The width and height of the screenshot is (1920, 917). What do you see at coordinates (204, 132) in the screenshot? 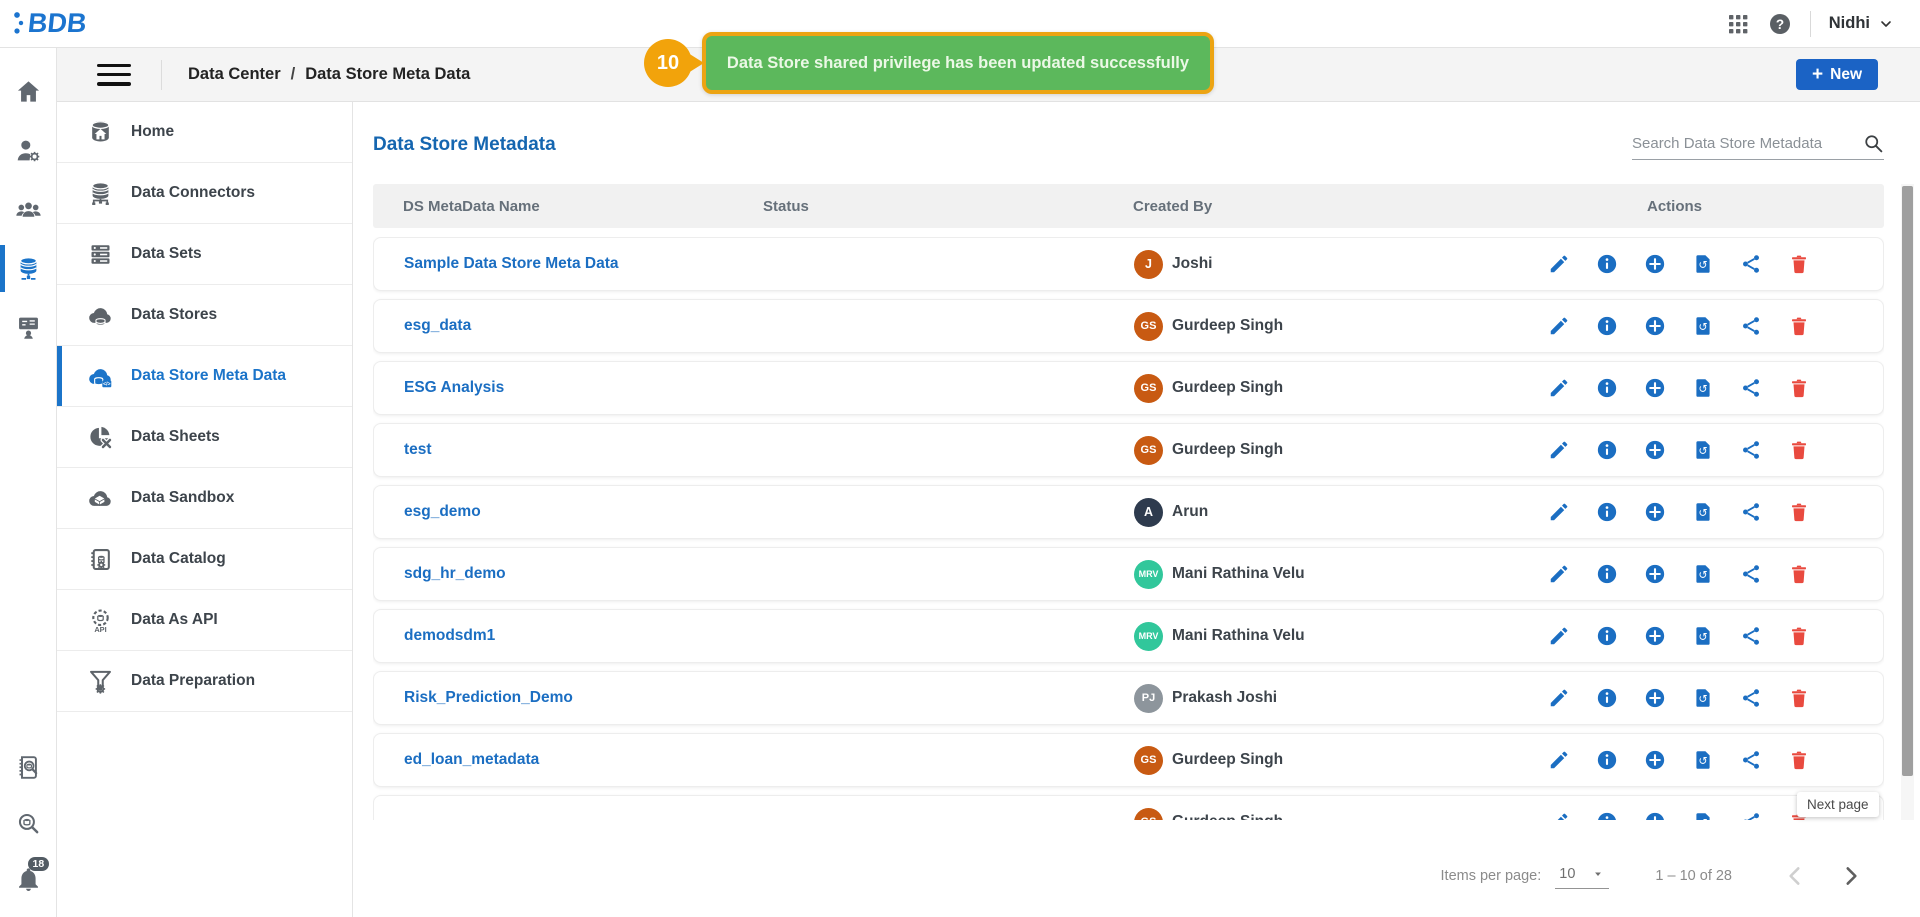
I see `sidebar-item-home: Home` at bounding box center [204, 132].